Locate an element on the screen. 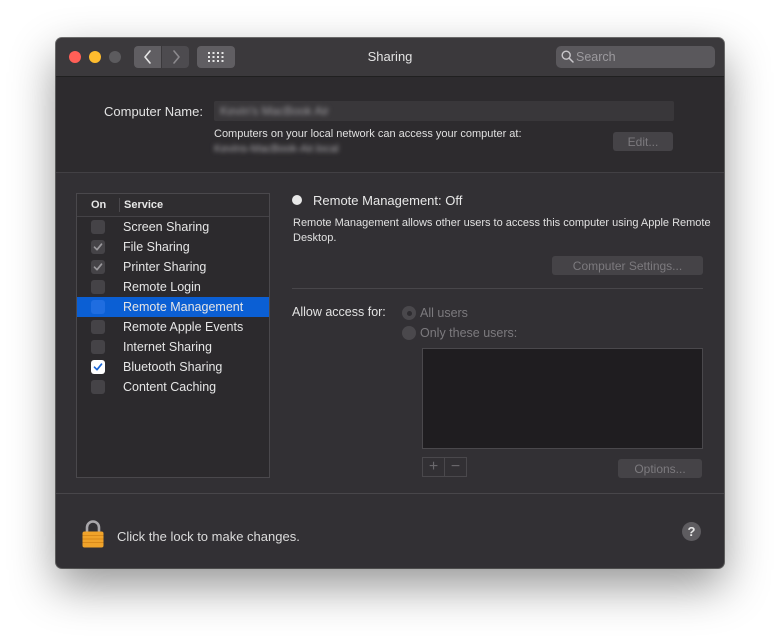  footer-divider is located at coordinates (390, 493).